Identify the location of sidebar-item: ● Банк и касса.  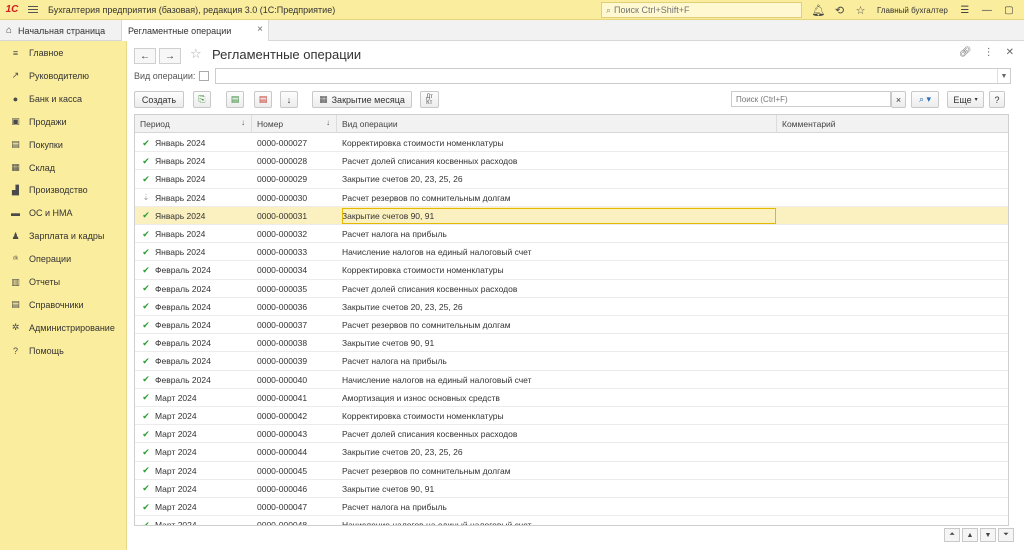
(63, 99).